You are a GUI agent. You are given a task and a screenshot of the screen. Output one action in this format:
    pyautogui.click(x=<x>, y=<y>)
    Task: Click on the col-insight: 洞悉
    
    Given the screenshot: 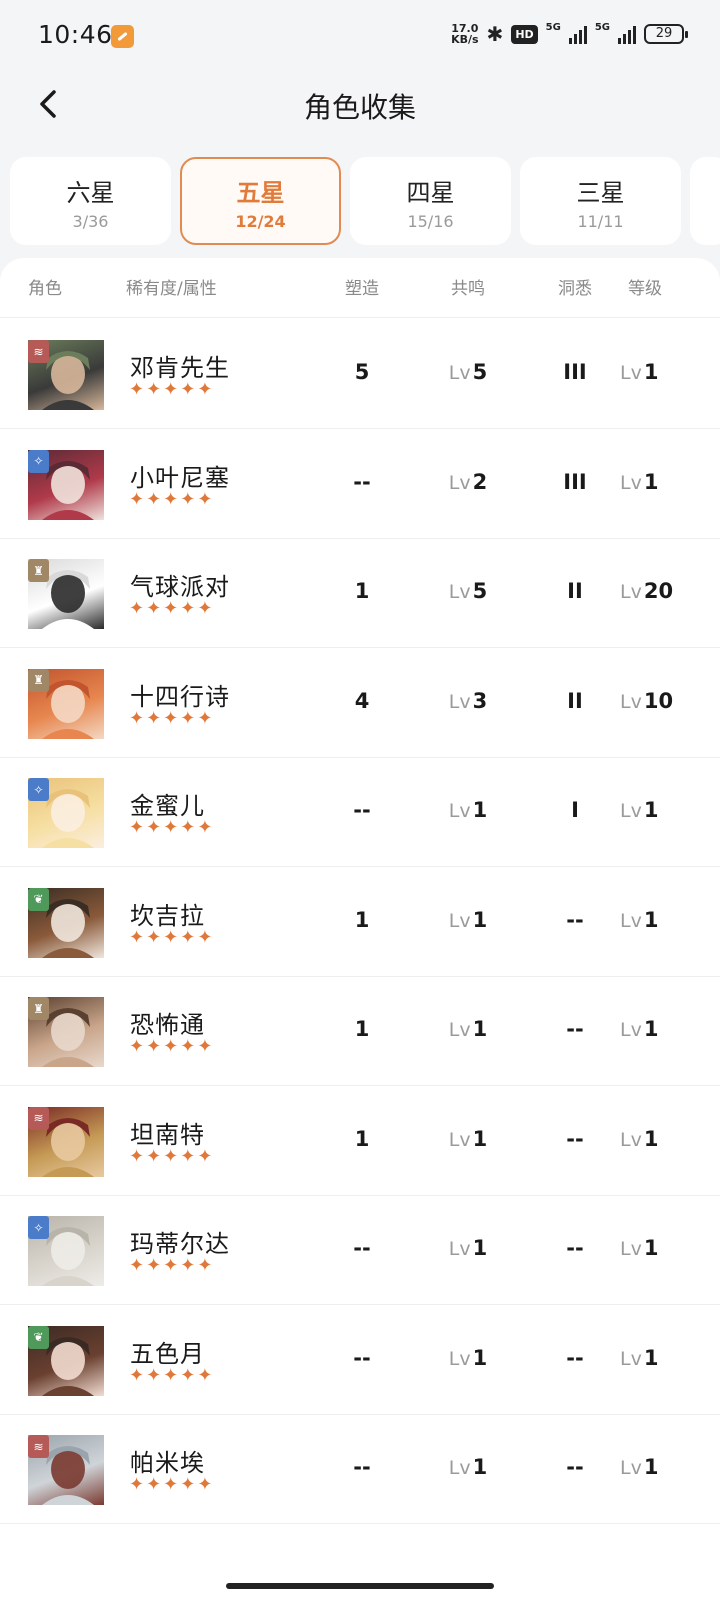 What is the action you would take?
    pyautogui.click(x=575, y=289)
    